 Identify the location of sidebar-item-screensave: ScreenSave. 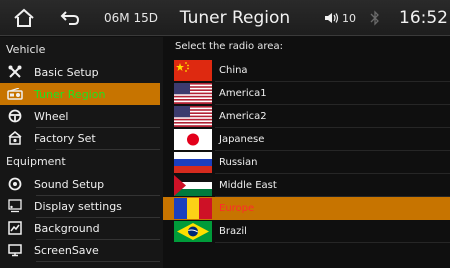
(80, 250).